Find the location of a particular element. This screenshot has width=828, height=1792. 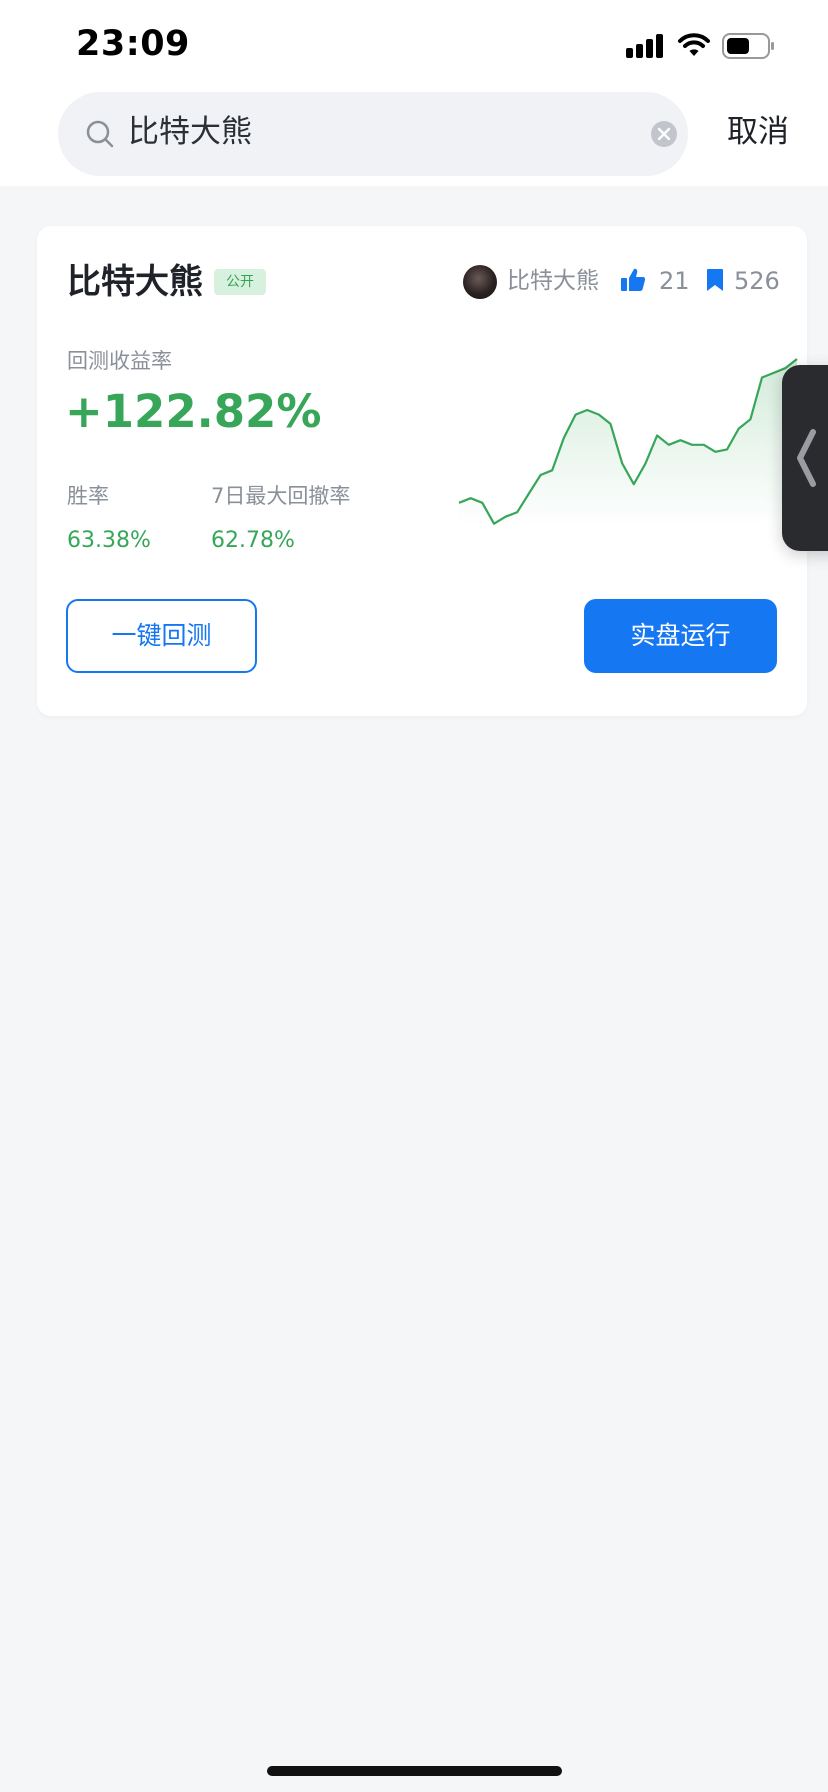

strategy-title: 比特大熊 is located at coordinates (135, 282).